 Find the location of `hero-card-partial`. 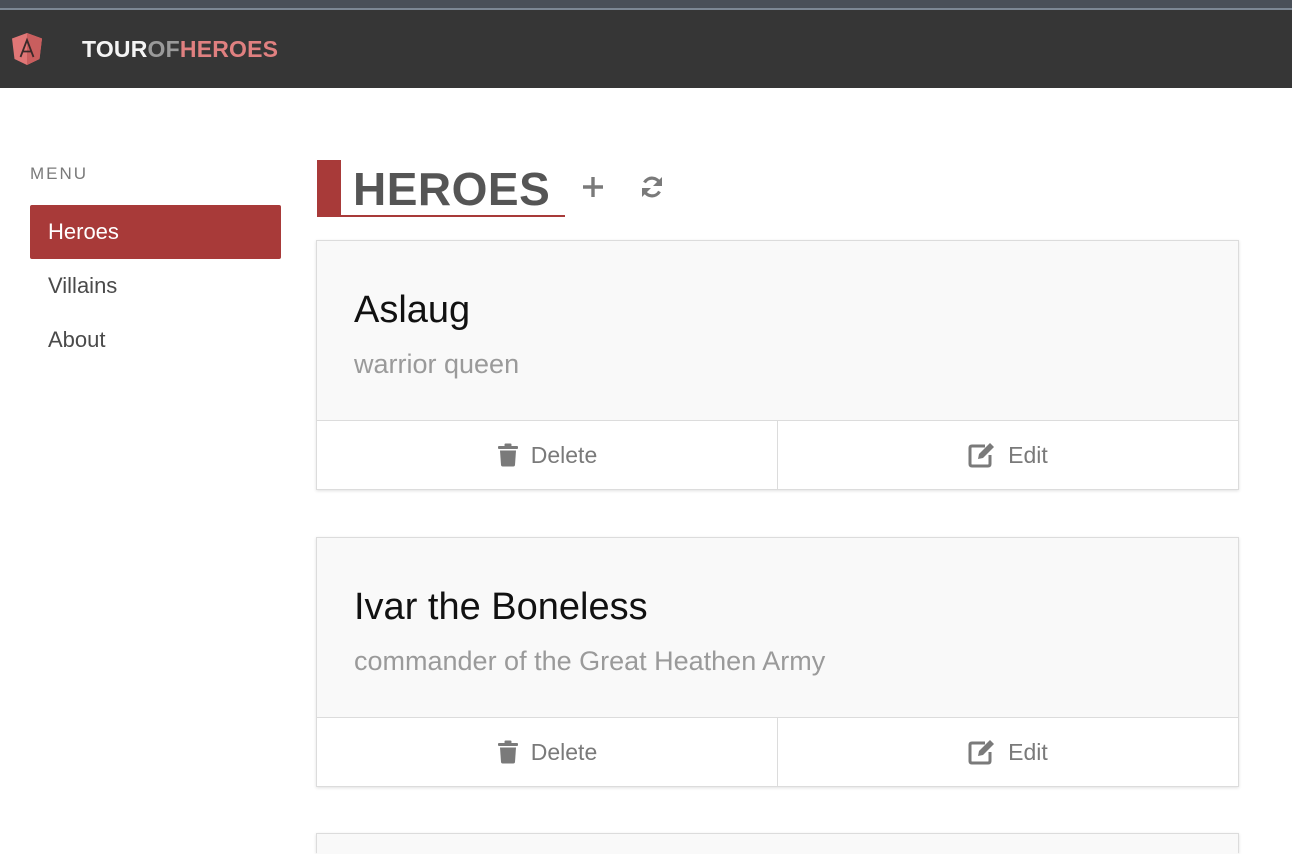

hero-card-partial is located at coordinates (777, 843).